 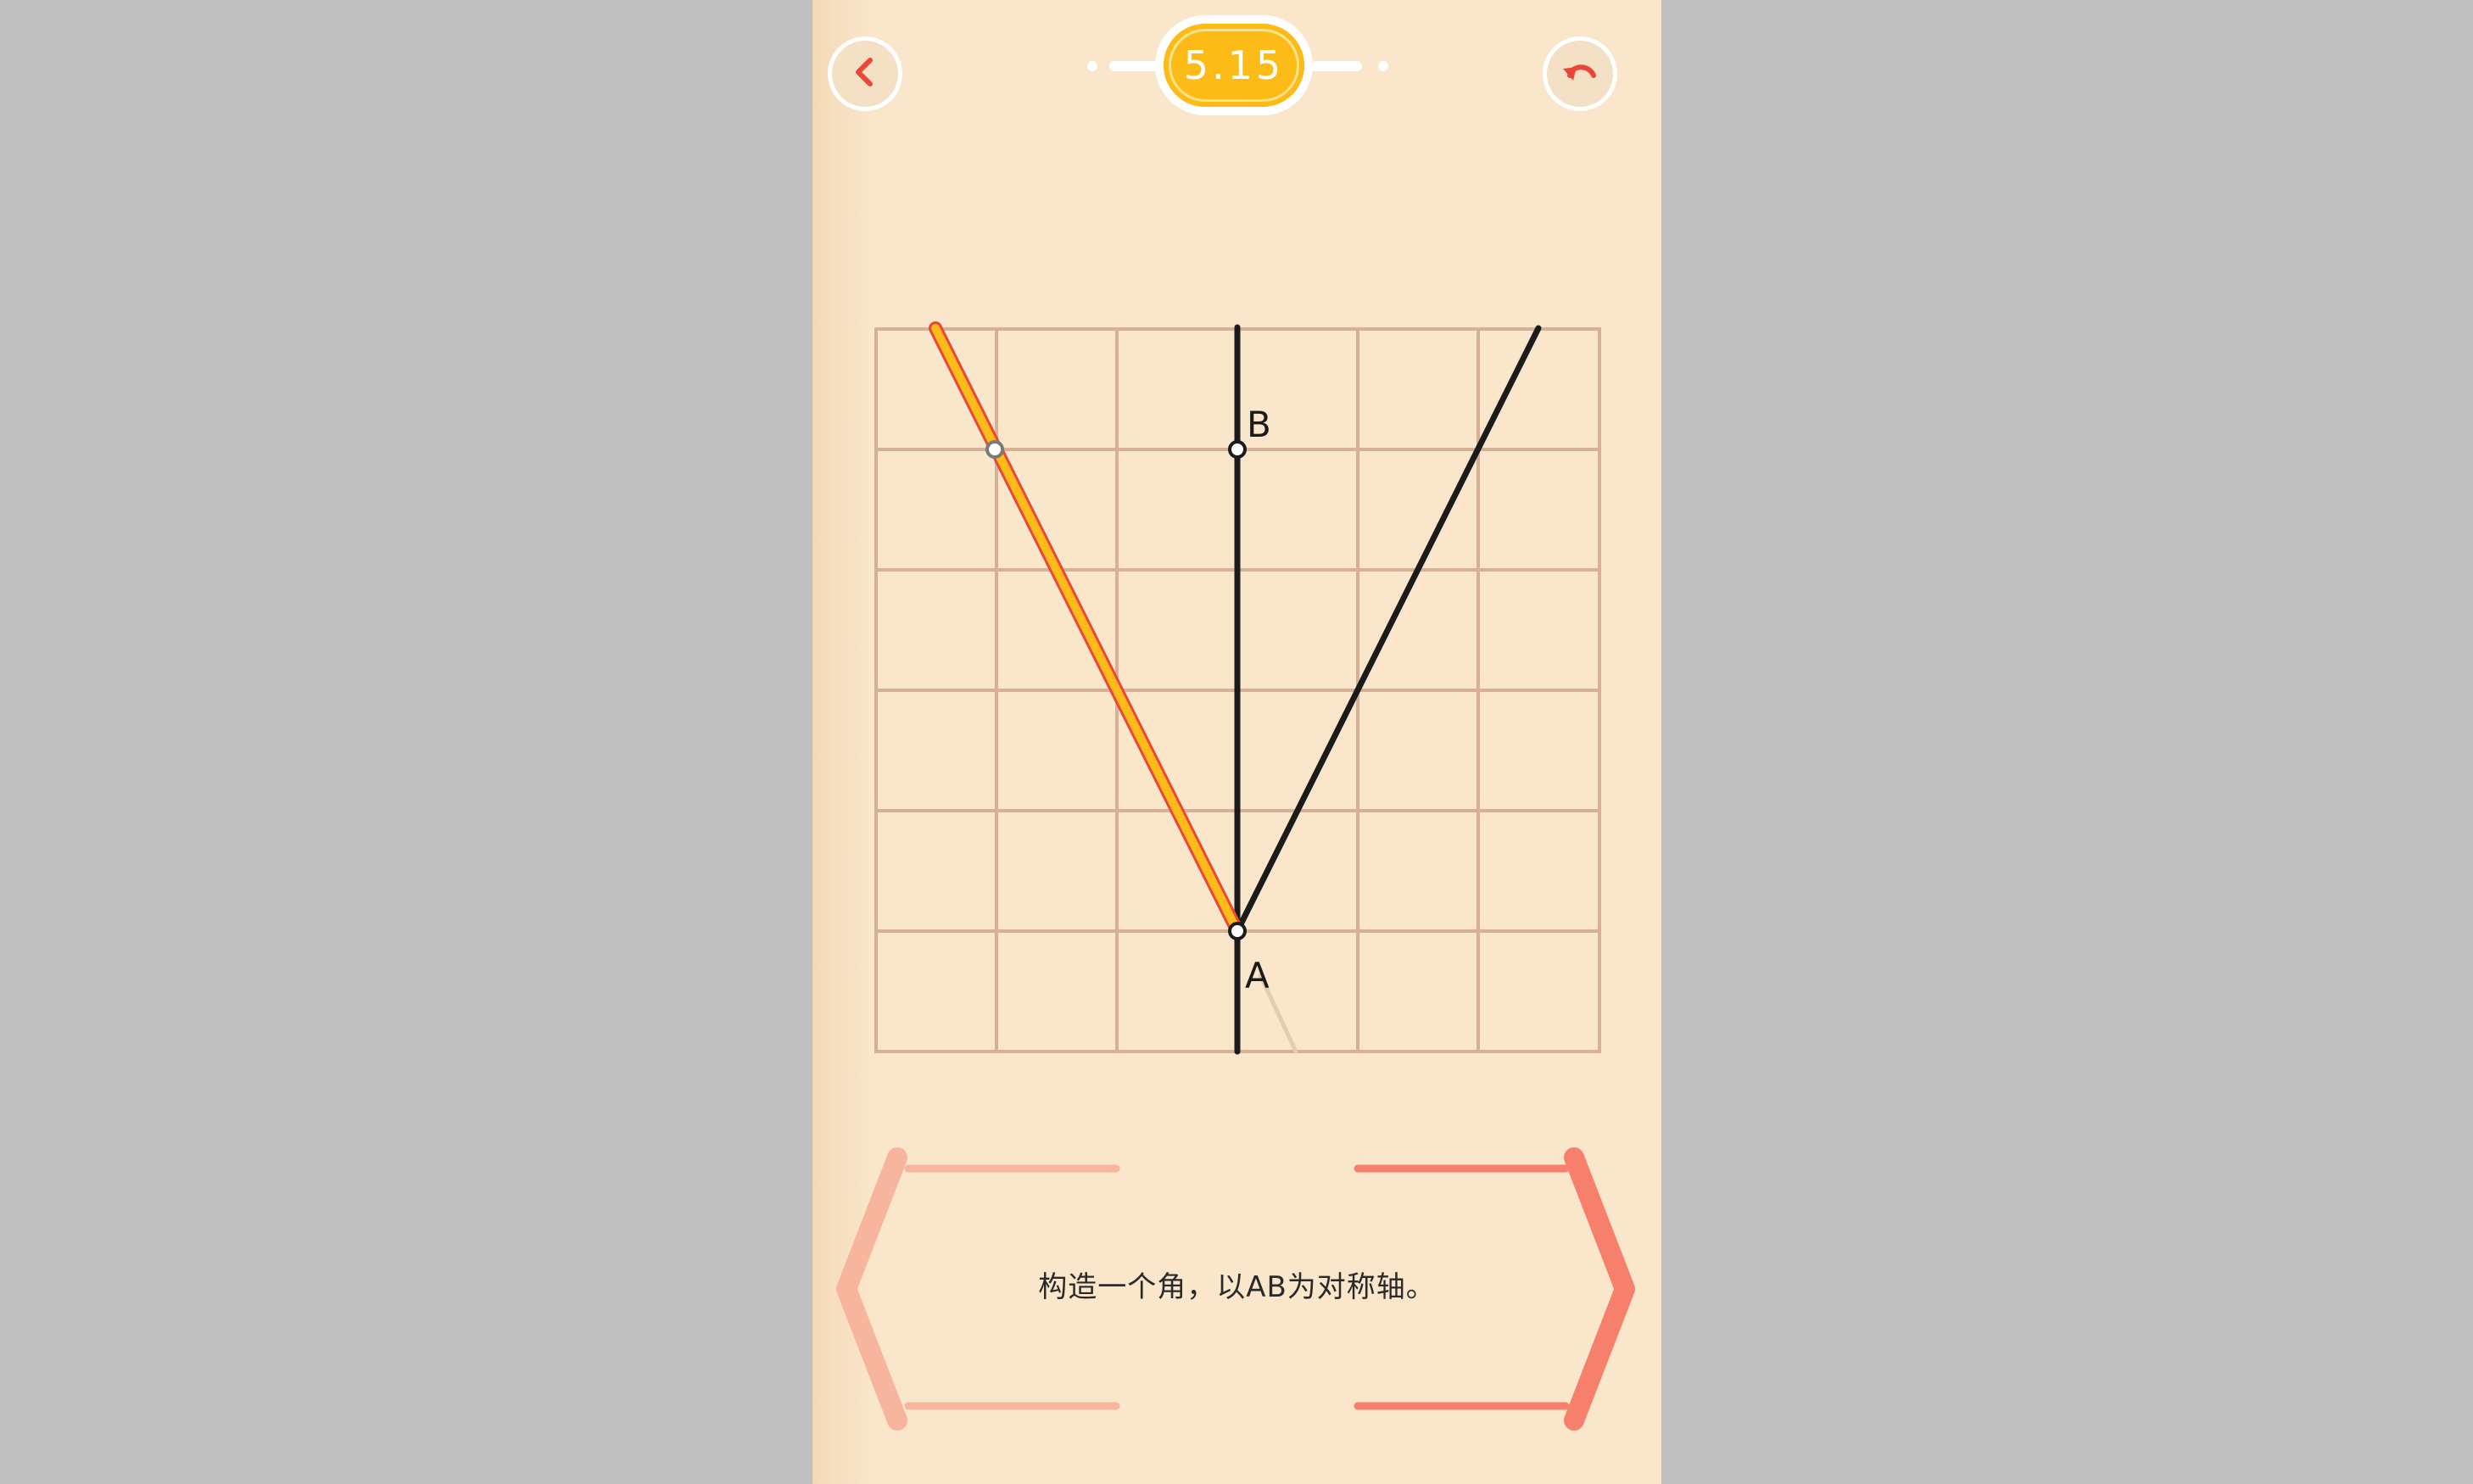 What do you see at coordinates (1237, 449) in the screenshot?
I see `point-b` at bounding box center [1237, 449].